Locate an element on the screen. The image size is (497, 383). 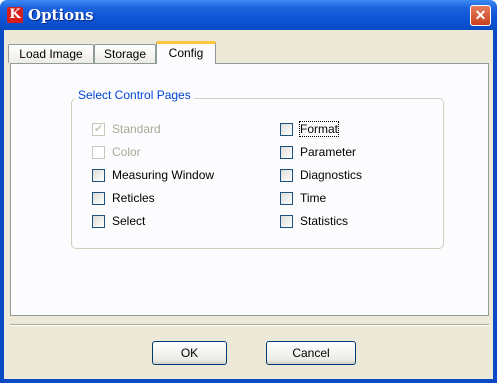
checkbox-label: Format is located at coordinates (319, 129).